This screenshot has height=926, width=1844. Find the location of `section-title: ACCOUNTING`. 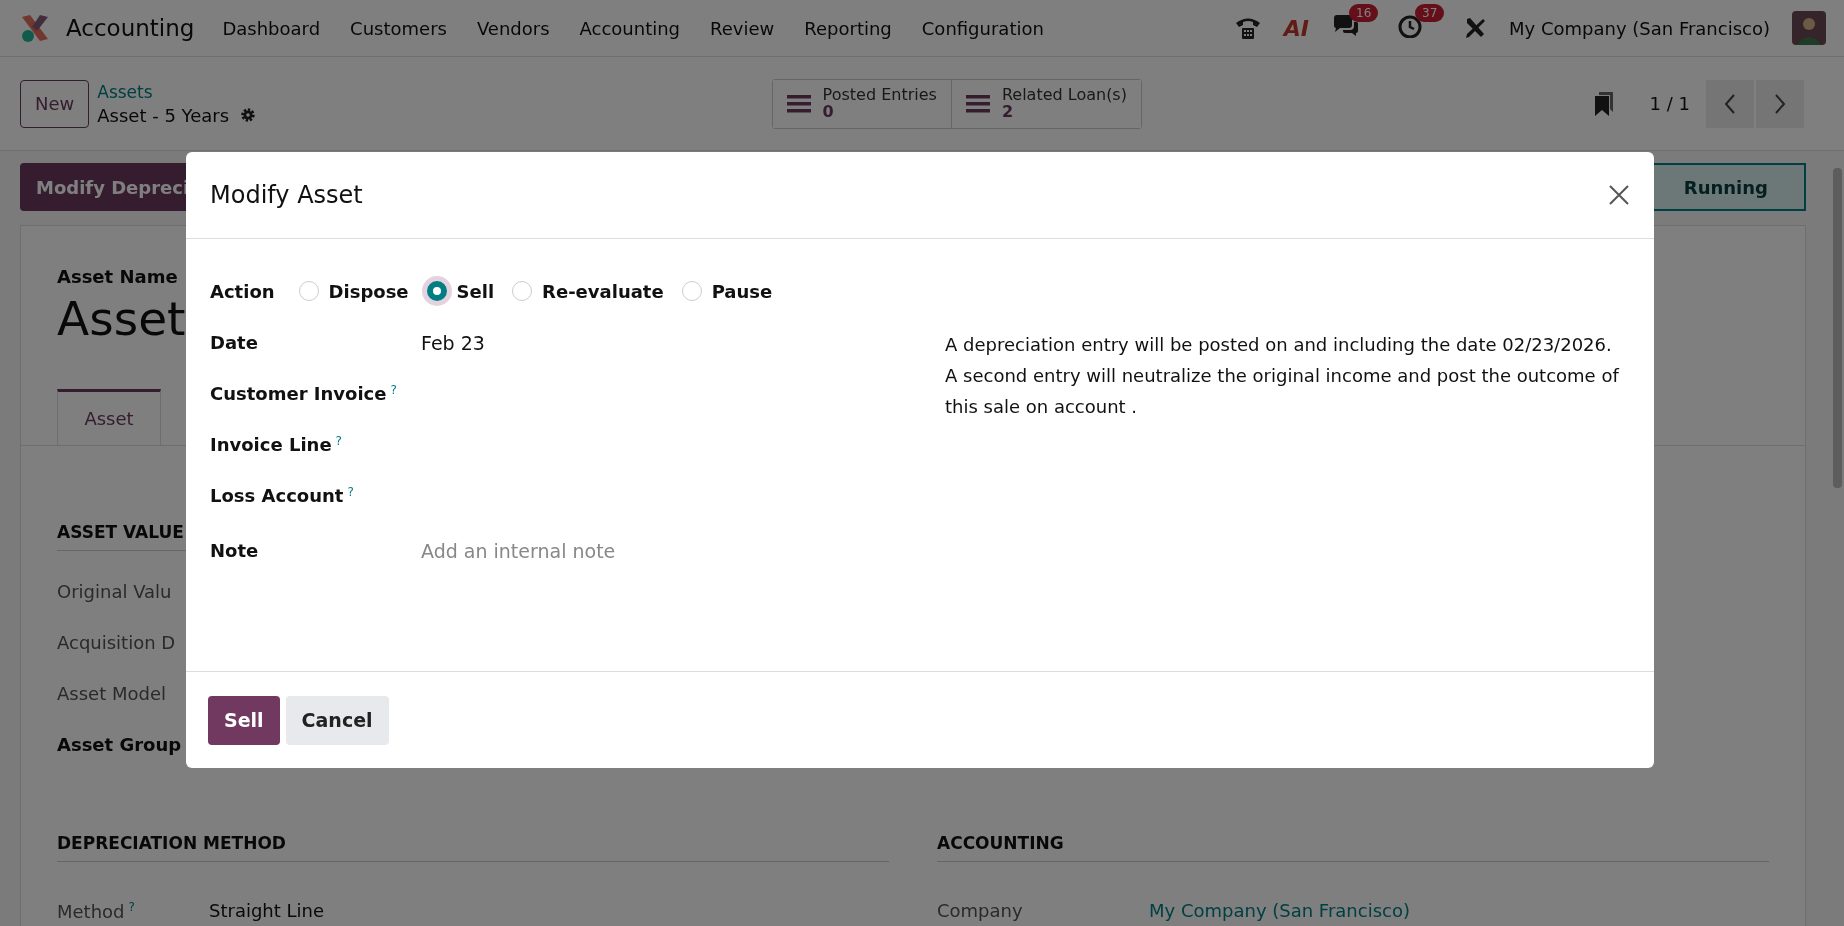

section-title: ACCOUNTING is located at coordinates (1353, 847).